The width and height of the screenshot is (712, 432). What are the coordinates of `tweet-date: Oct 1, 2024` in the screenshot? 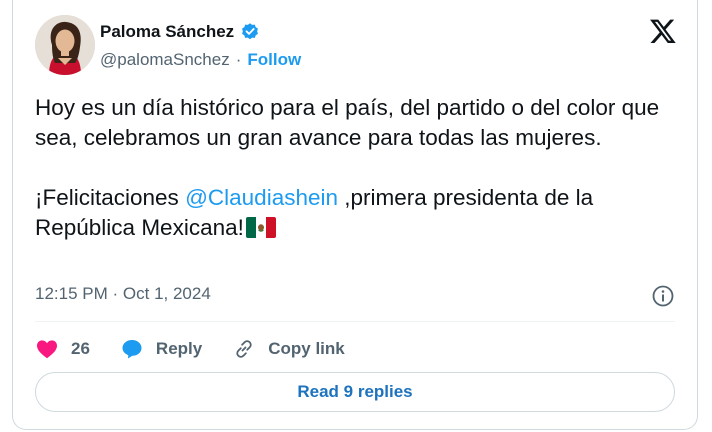 It's located at (166, 293).